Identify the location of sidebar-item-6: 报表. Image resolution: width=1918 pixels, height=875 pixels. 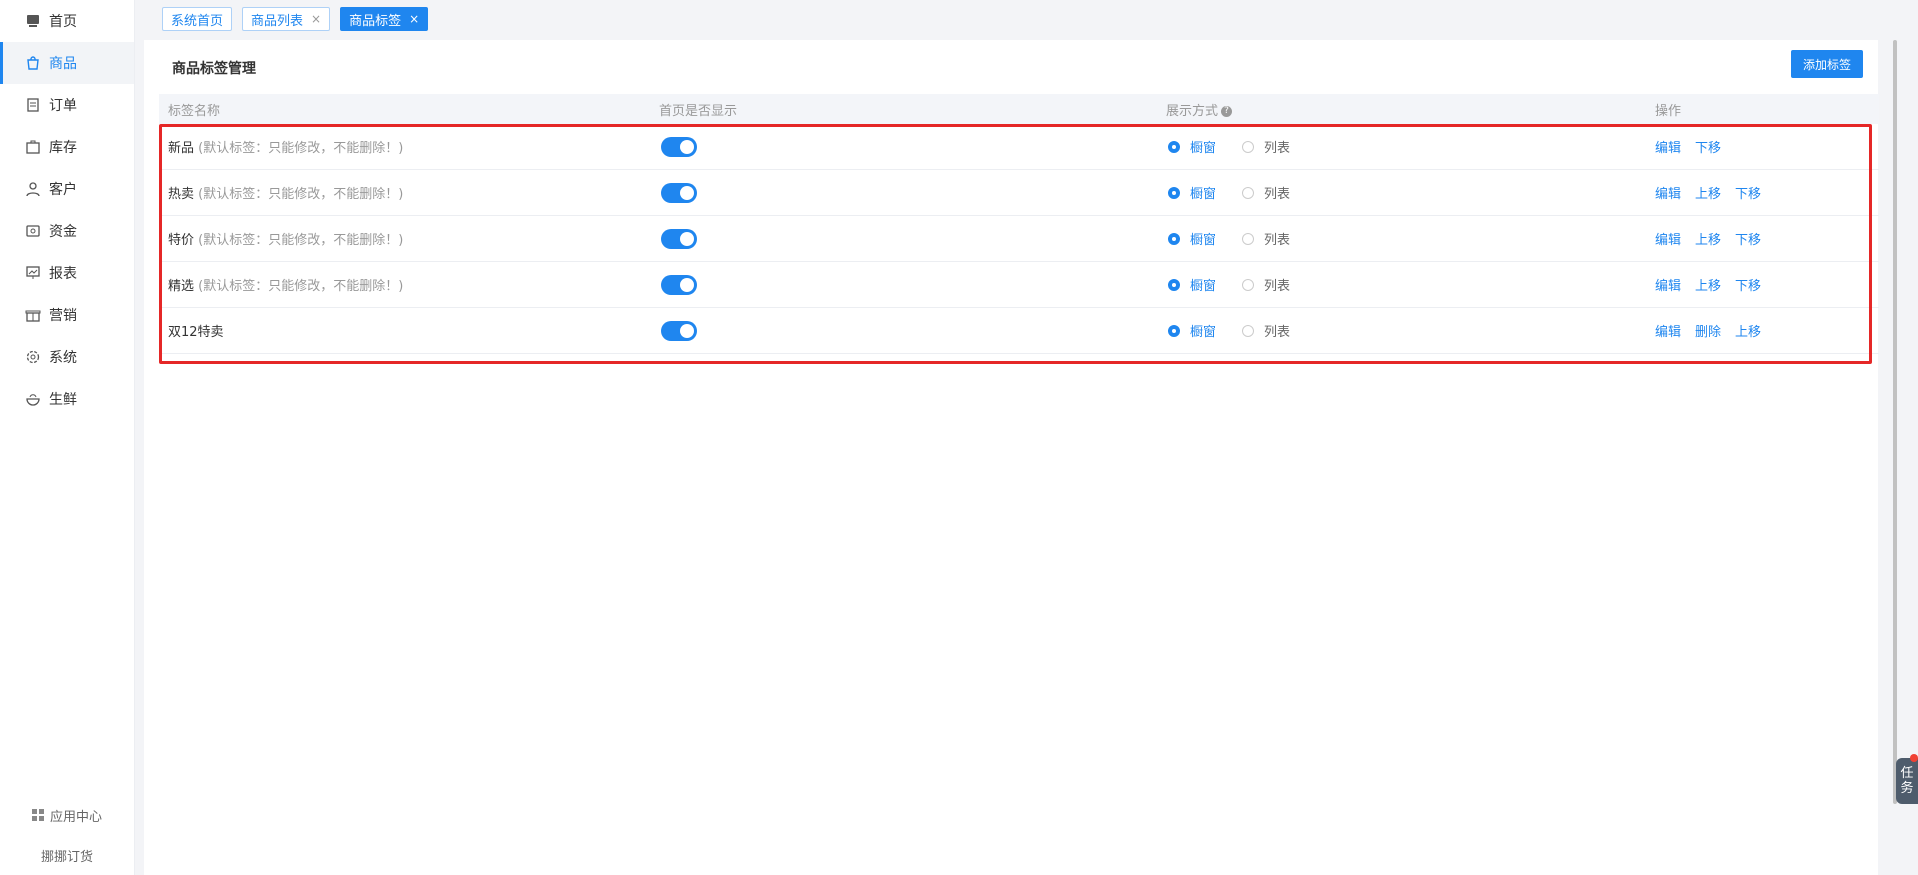
(67, 273).